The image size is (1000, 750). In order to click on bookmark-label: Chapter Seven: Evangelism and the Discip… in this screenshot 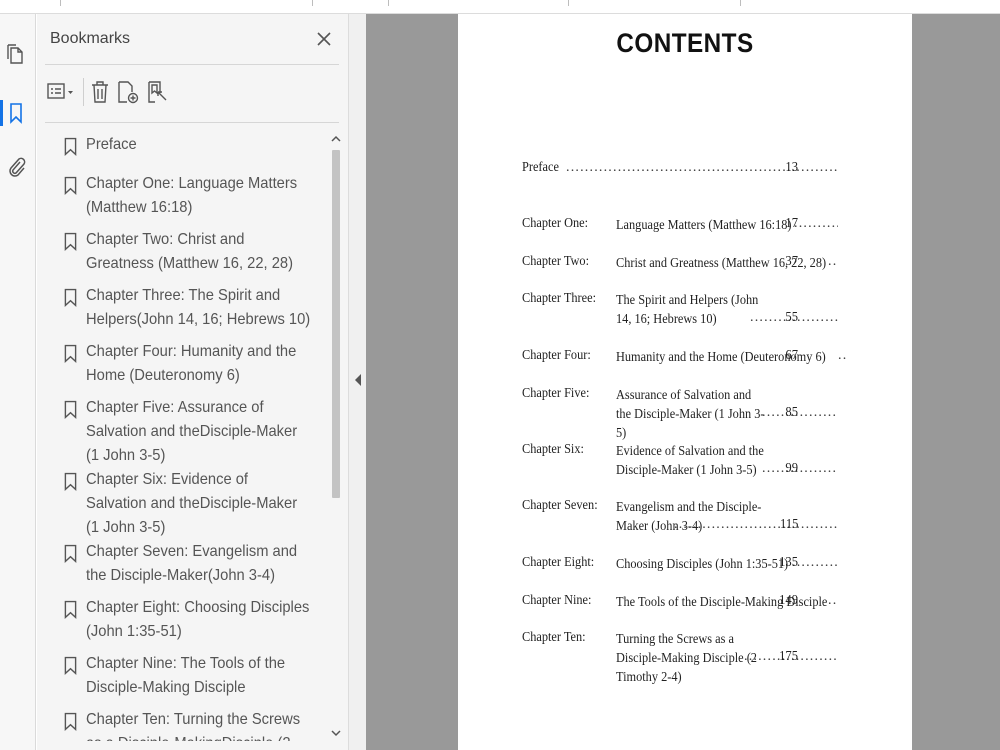, I will do `click(192, 563)`.